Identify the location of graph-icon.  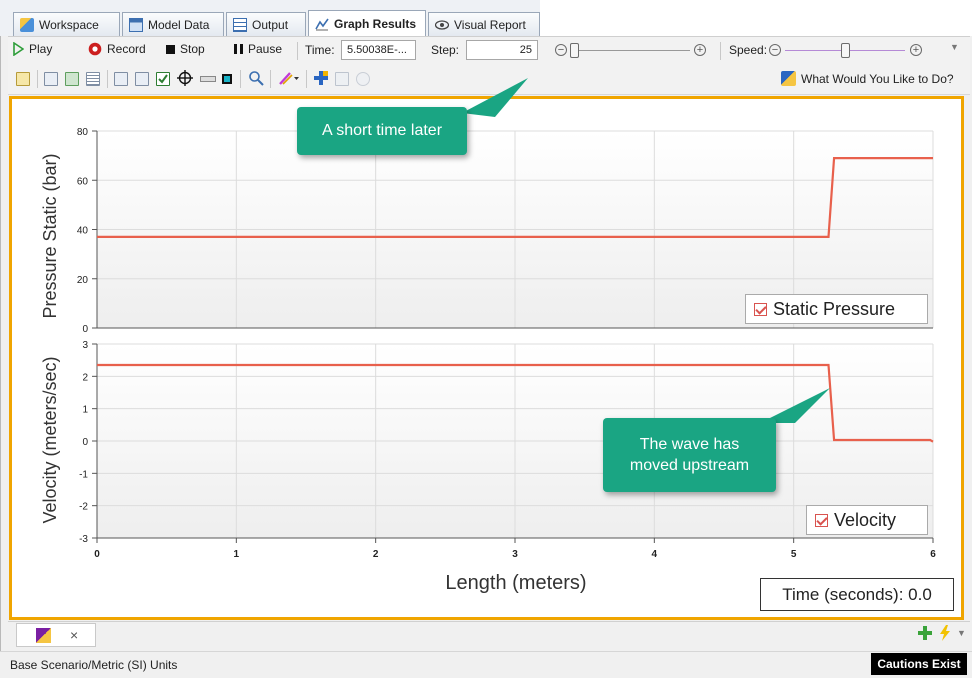
(322, 24).